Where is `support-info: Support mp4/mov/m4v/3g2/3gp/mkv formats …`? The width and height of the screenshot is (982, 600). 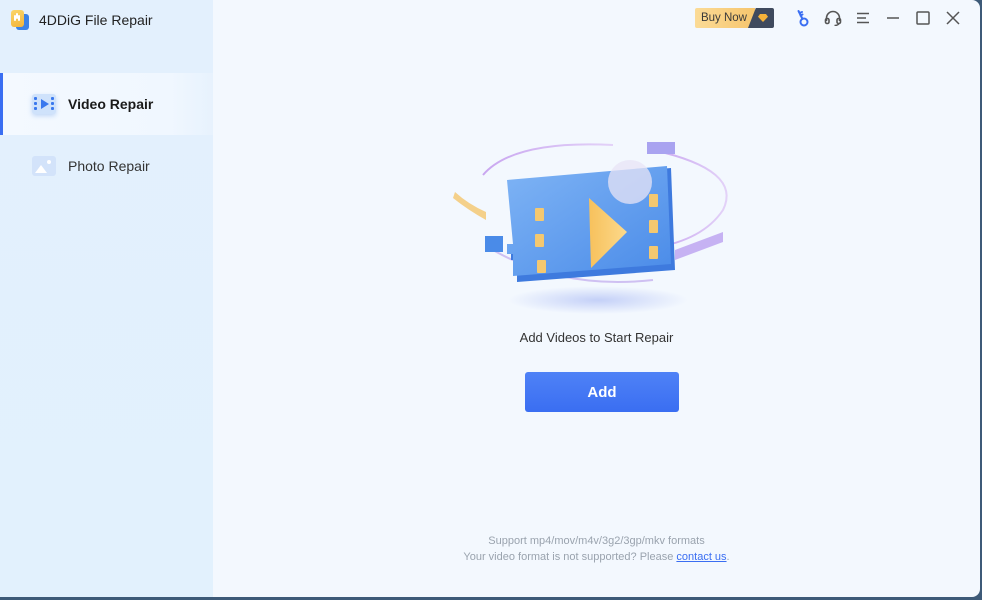 support-info: Support mp4/mov/m4v/3g2/3gp/mkv formats … is located at coordinates (596, 549).